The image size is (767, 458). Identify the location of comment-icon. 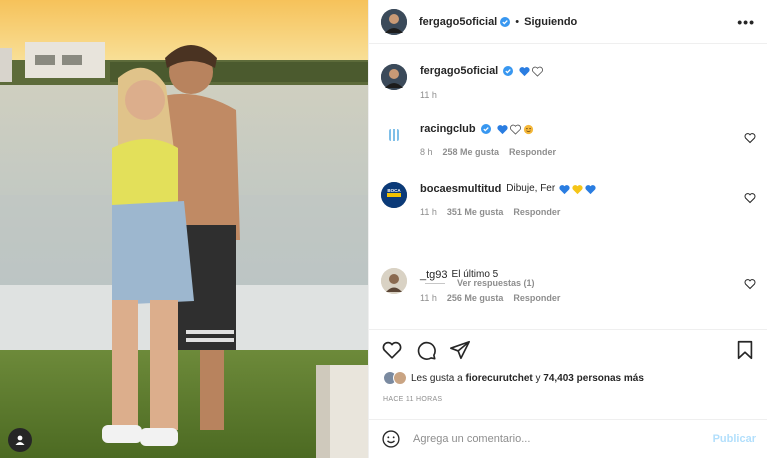
(426, 350).